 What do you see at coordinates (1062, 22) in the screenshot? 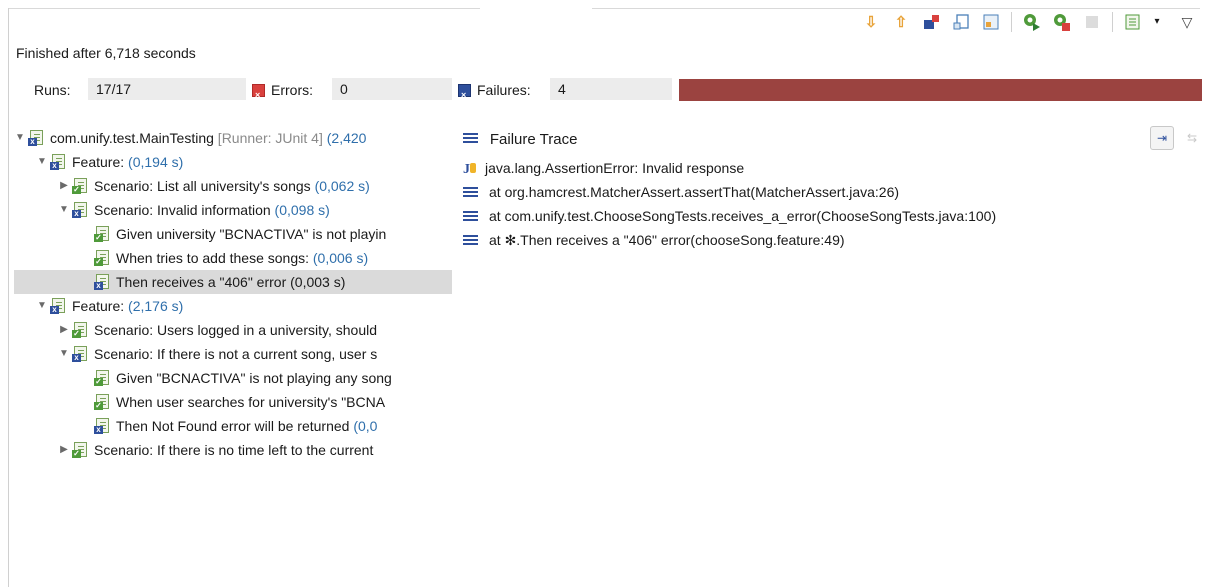
I see `rerun-failures-first-icon` at bounding box center [1062, 22].